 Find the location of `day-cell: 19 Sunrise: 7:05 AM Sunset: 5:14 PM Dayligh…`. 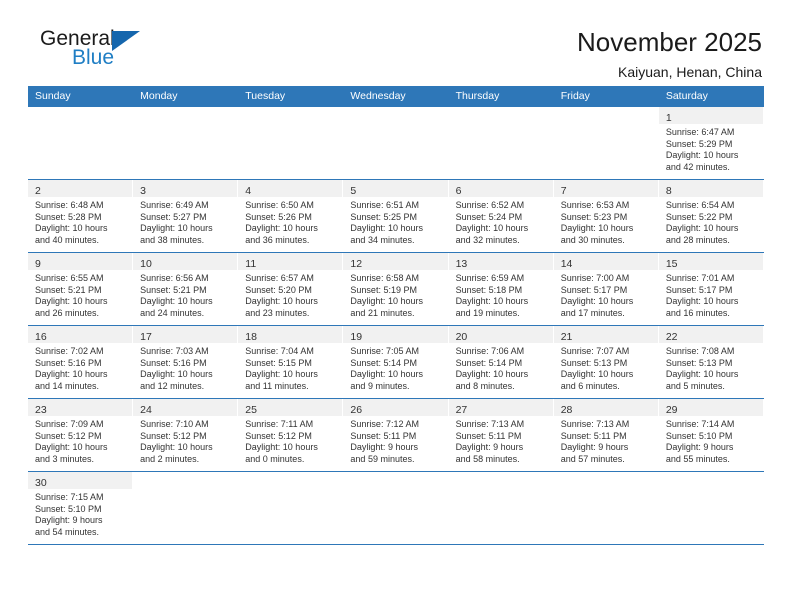

day-cell: 19 Sunrise: 7:05 AM Sunset: 5:14 PM Dayligh… is located at coordinates (396, 362).